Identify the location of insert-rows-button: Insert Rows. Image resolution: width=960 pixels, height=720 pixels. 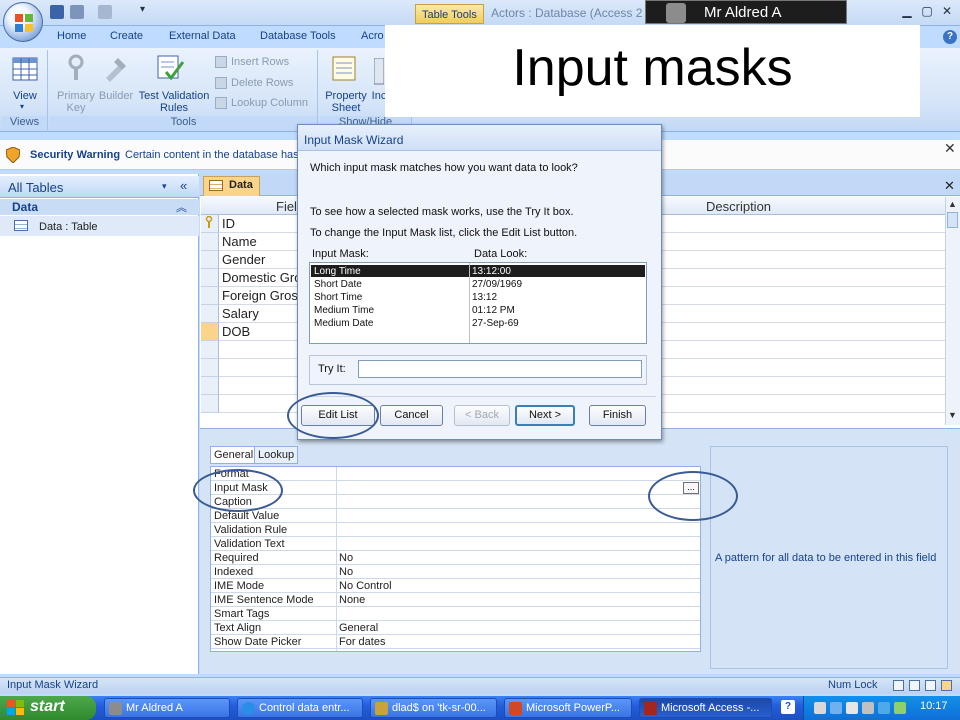
(252, 62).